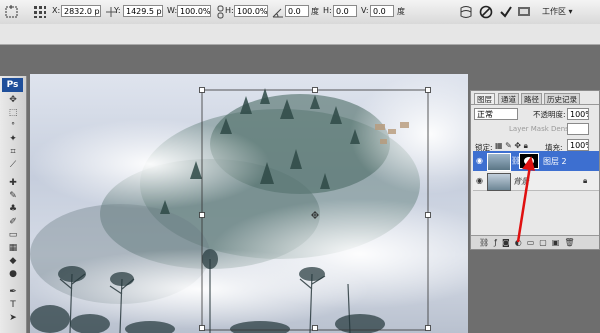 This screenshot has height=333, width=600. I want to click on path-selection-icon: ➤, so click(13, 318).